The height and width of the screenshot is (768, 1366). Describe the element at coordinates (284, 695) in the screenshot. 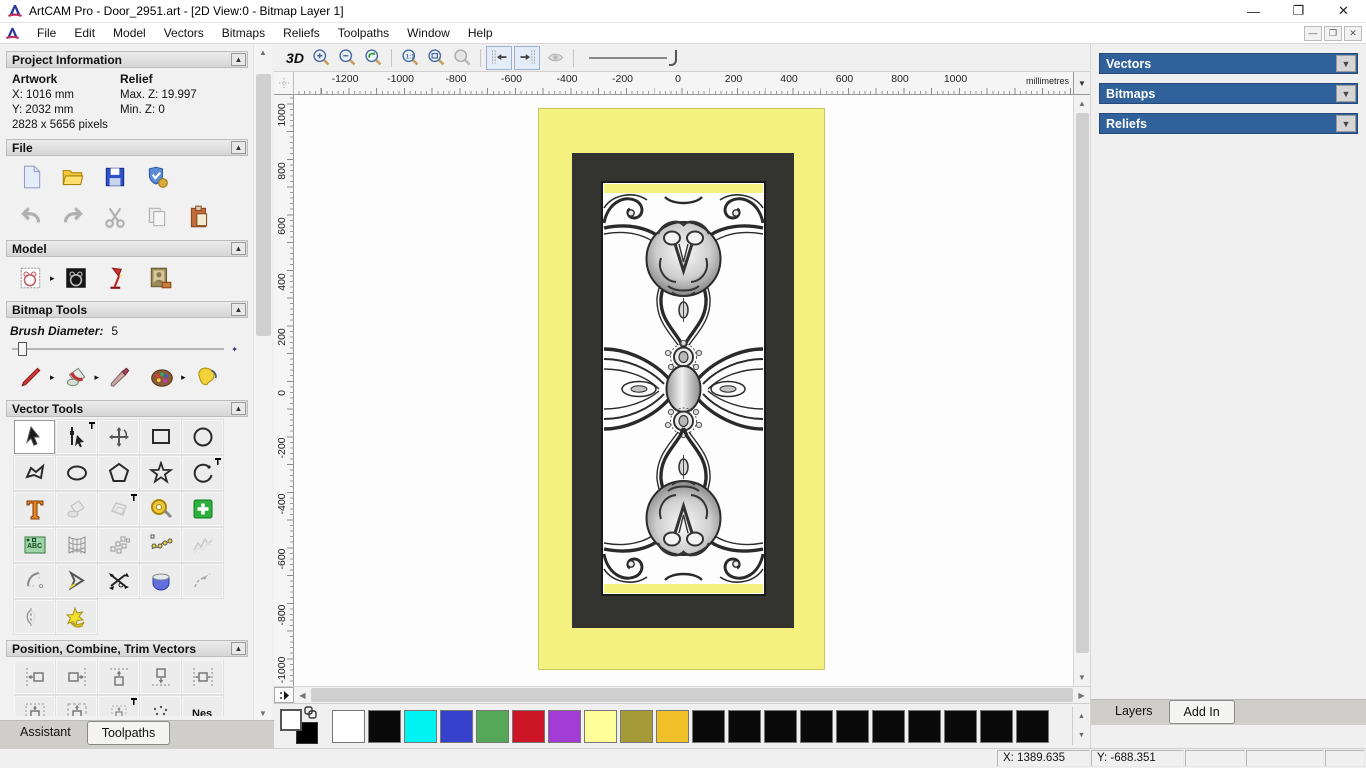

I see `animate-view-button` at that location.